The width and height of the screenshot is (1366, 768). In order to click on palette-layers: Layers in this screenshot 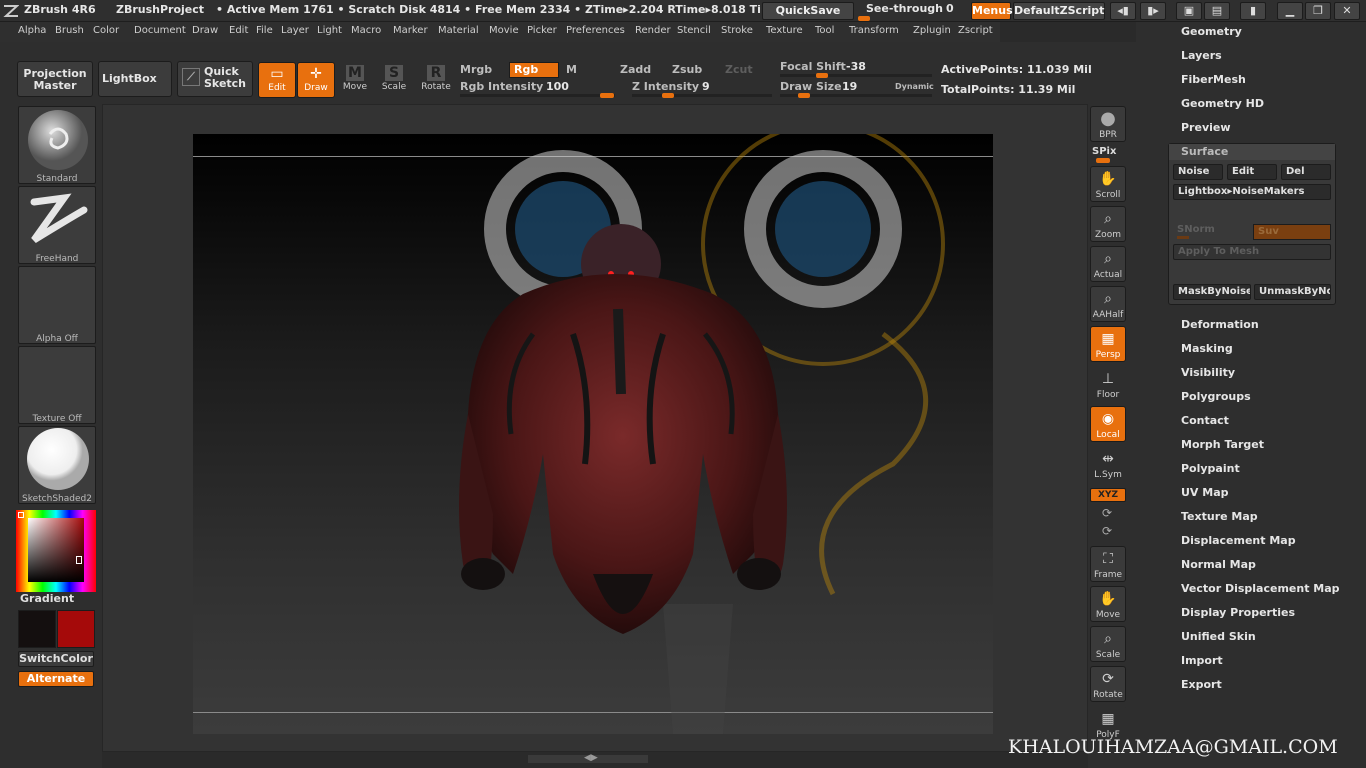, I will do `click(1201, 55)`.